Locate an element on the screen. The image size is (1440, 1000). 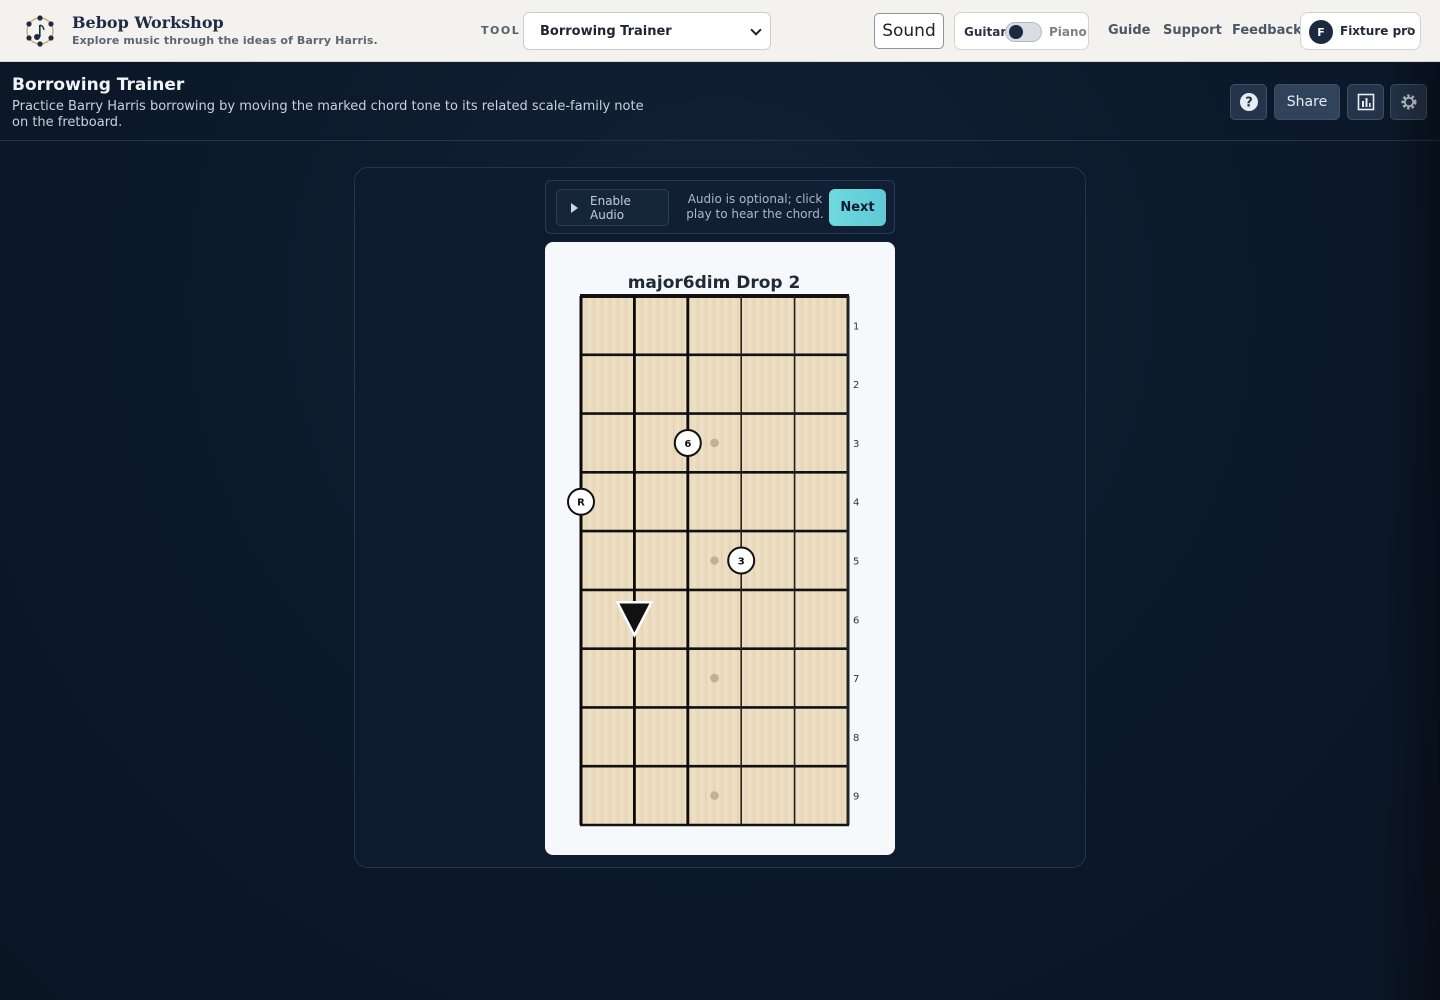
fret-number-label: 3 is located at coordinates (856, 444).